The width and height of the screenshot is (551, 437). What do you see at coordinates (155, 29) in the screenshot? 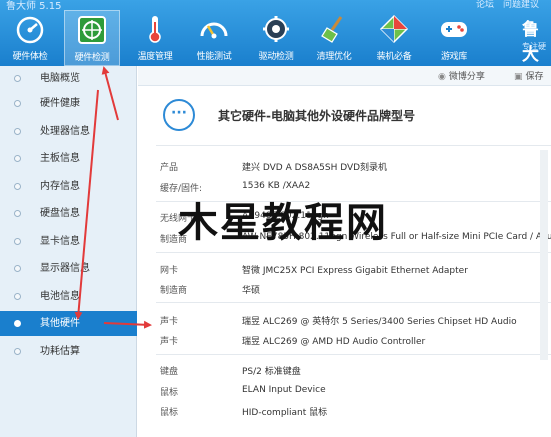
I see `thermometer-icon` at bounding box center [155, 29].